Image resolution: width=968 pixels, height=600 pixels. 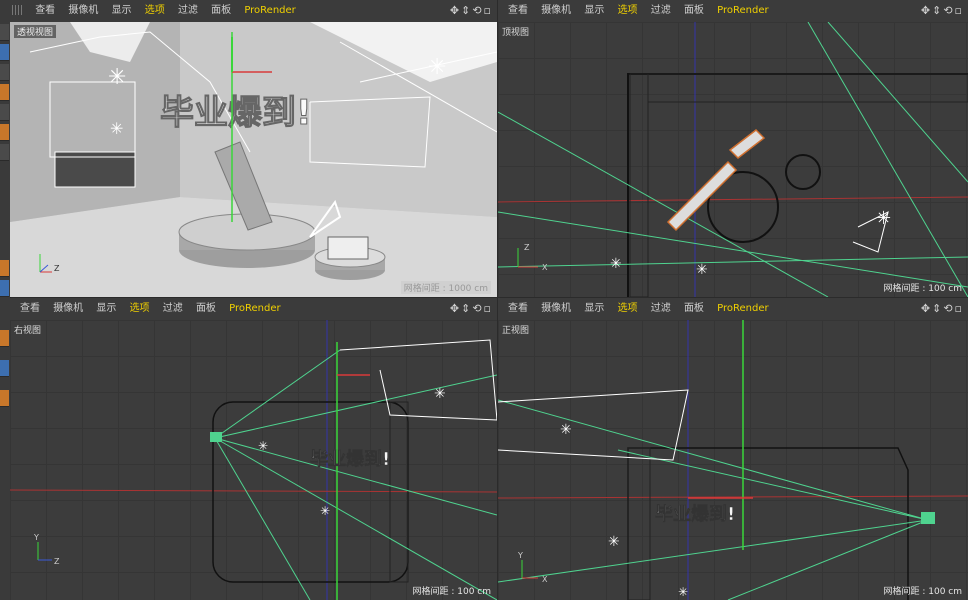 What do you see at coordinates (35, 31) in the screenshot?
I see `viewport-title: 透视视图` at bounding box center [35, 31].